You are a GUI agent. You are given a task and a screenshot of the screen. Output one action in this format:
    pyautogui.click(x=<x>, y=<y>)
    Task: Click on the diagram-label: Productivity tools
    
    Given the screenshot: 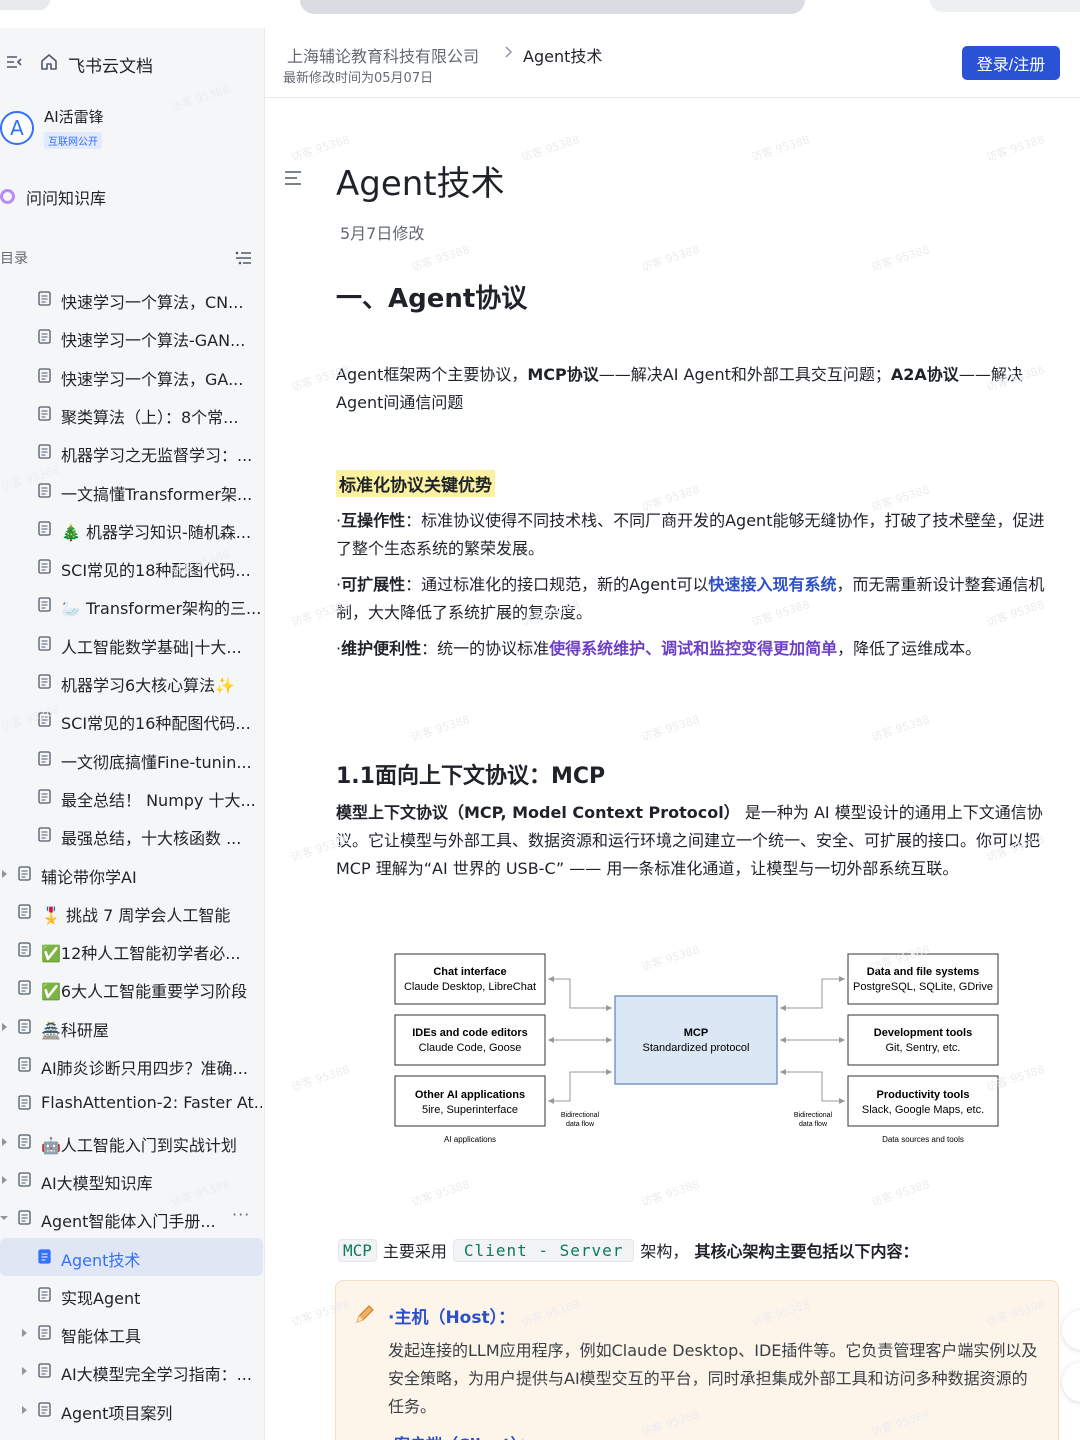 What is the action you would take?
    pyautogui.click(x=923, y=1095)
    